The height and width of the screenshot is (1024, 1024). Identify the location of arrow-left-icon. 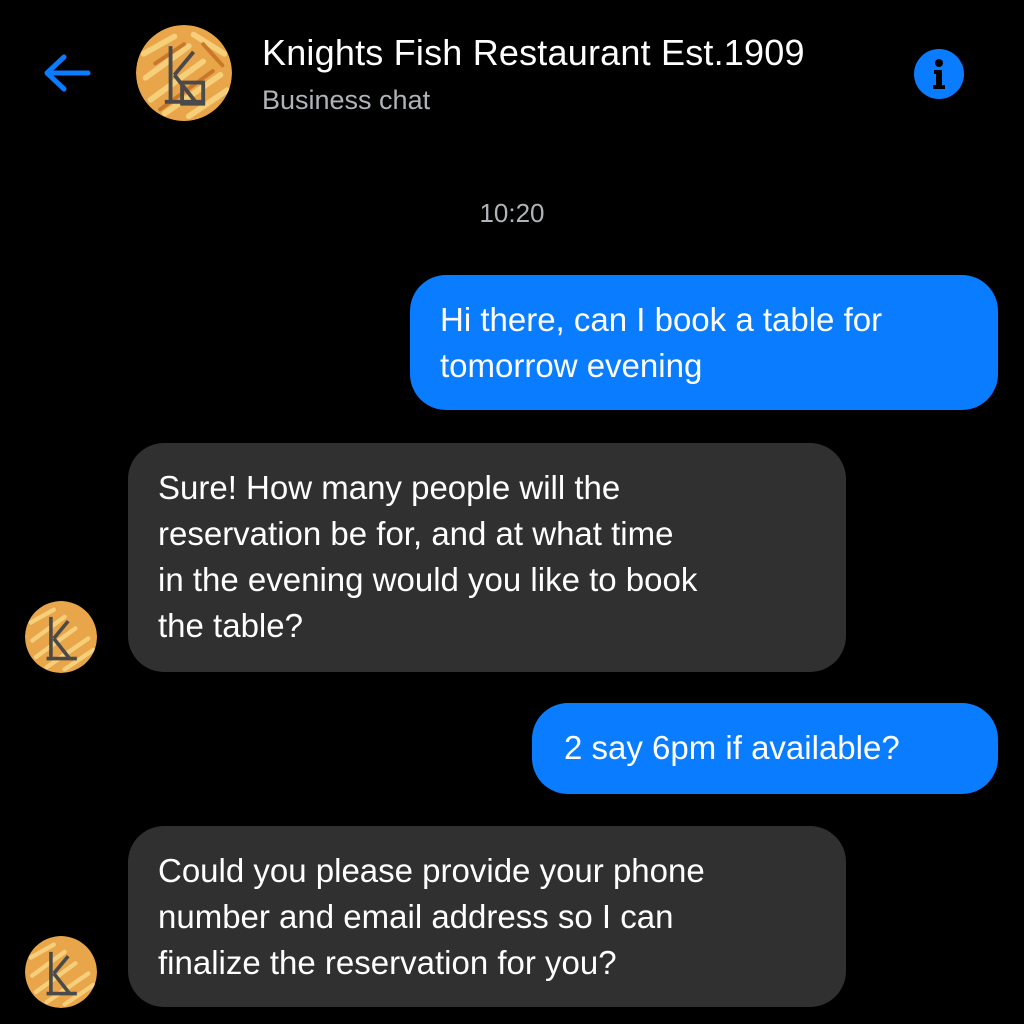
(67, 73).